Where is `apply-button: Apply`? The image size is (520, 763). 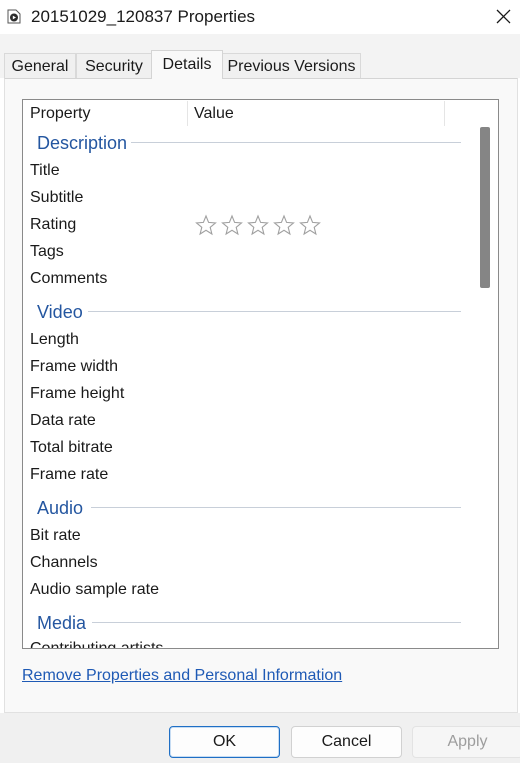
apply-button: Apply is located at coordinates (466, 742).